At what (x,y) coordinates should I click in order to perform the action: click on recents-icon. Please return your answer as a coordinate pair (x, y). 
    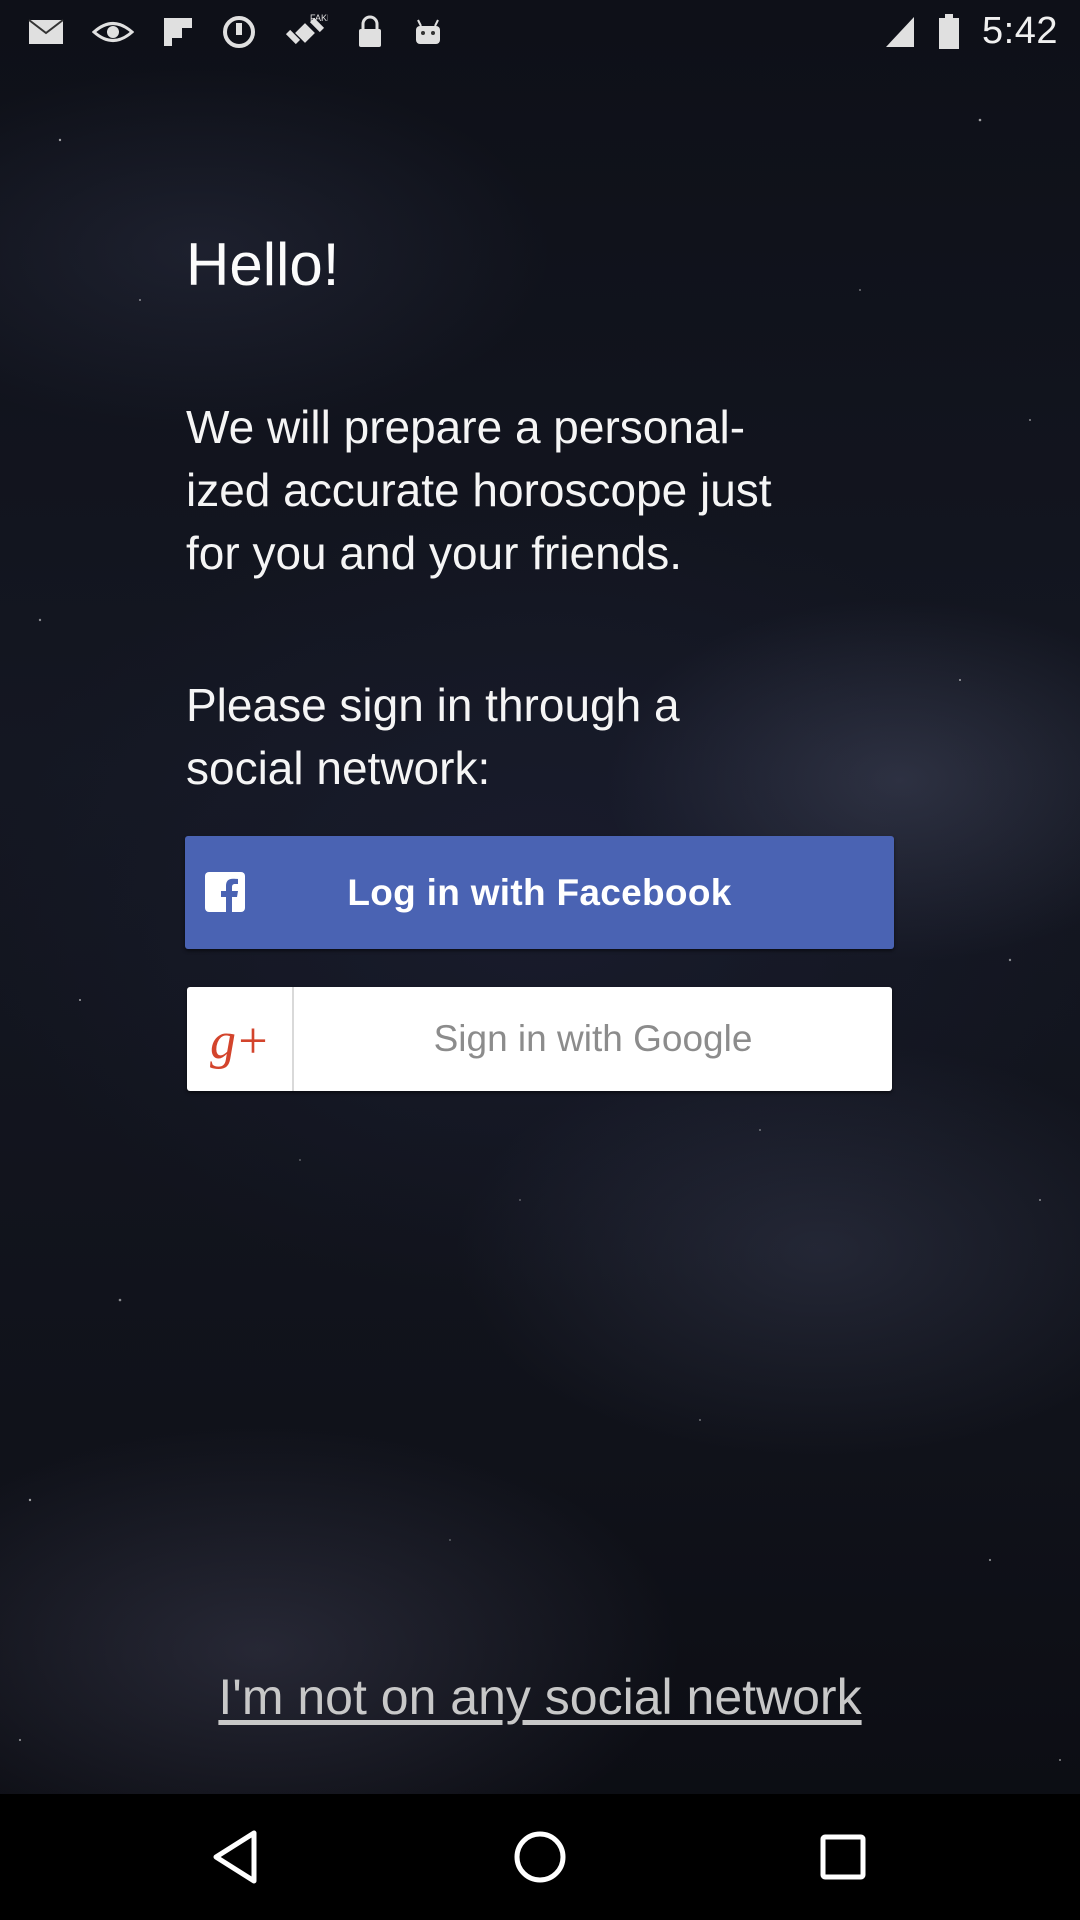
    Looking at the image, I should click on (843, 1857).